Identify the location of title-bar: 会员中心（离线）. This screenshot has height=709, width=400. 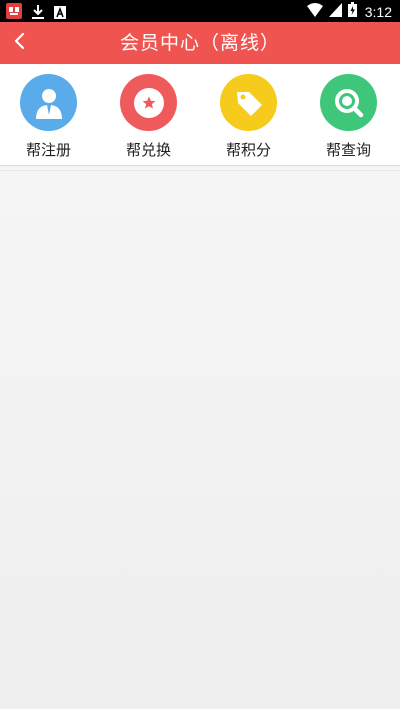
(200, 43).